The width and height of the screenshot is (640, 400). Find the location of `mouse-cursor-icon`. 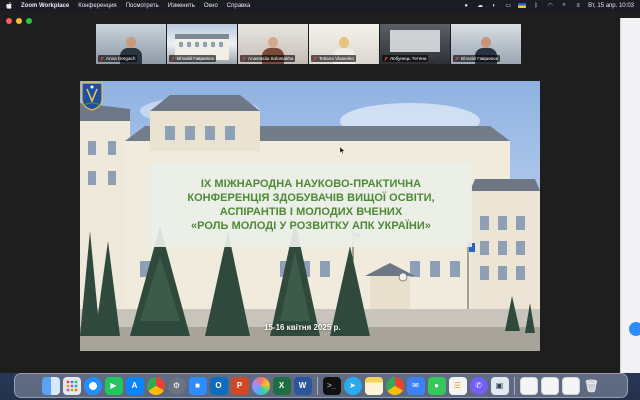

mouse-cursor-icon is located at coordinates (342, 150).